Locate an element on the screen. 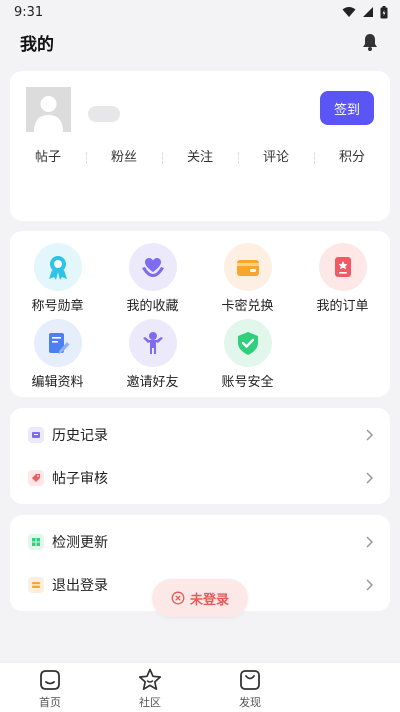 The width and height of the screenshot is (400, 712). tab-community: 社区 is located at coordinates (150, 687).